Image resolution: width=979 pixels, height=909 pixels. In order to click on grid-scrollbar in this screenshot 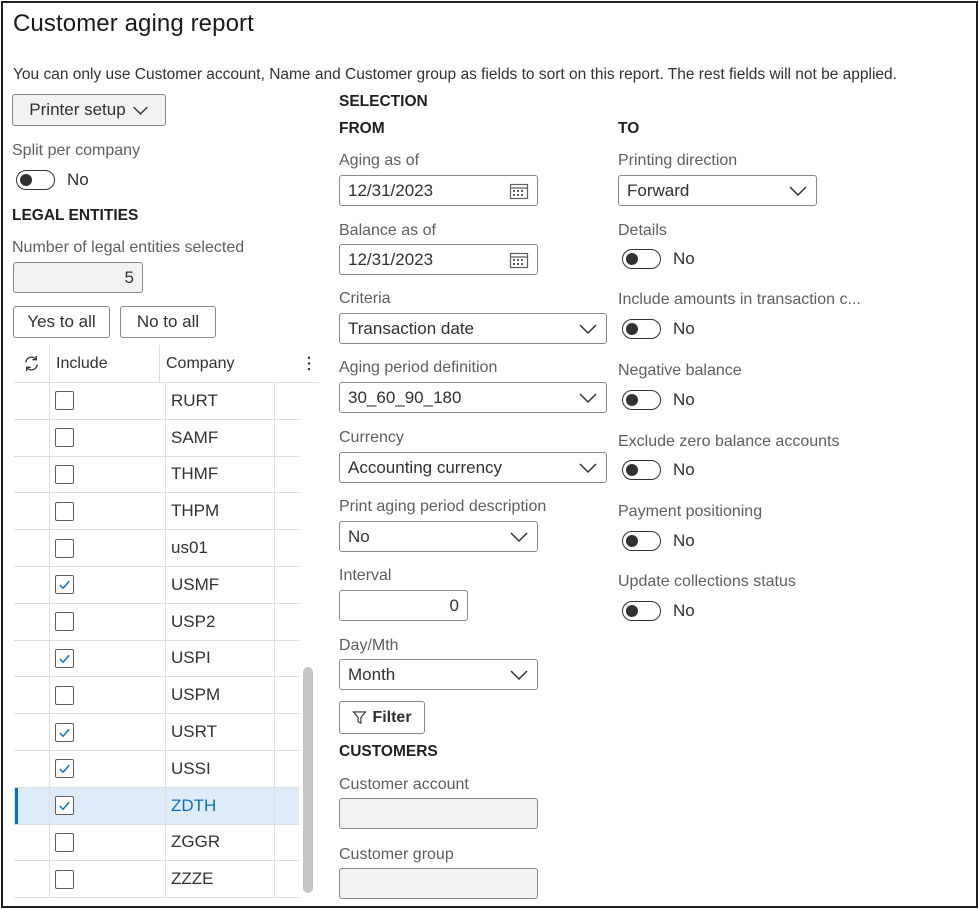, I will do `click(308, 780)`.